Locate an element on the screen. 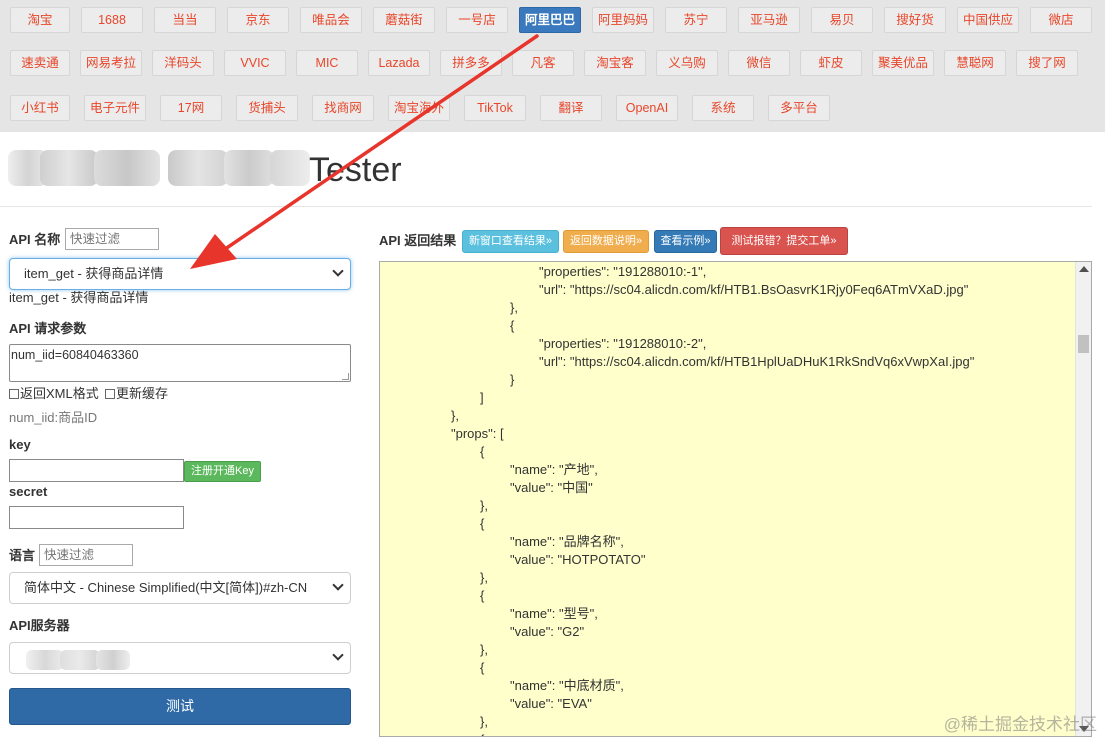 The width and height of the screenshot is (1105, 739). language-label: 语言 is located at coordinates (22, 555).